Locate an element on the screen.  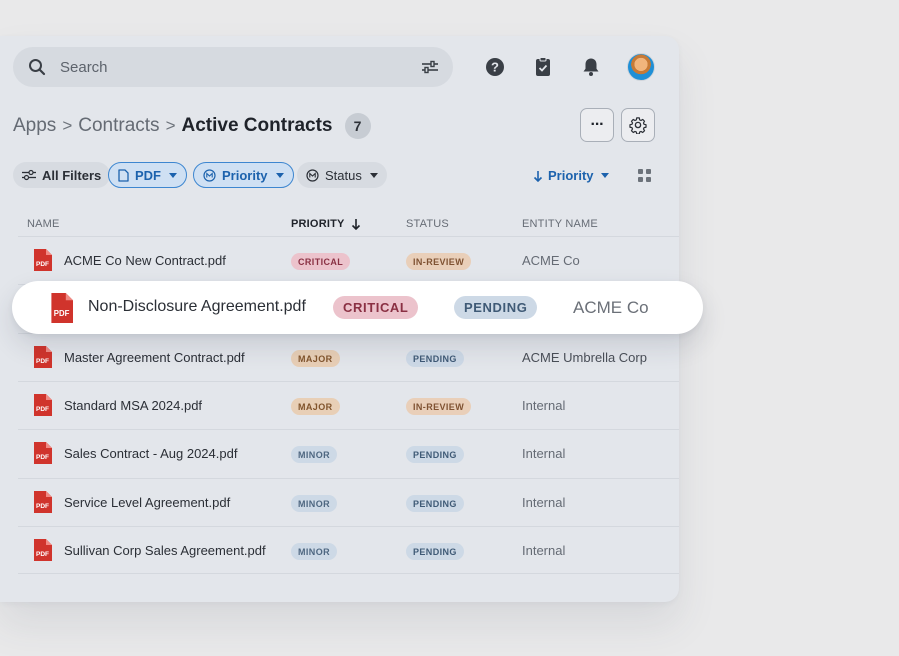
avatar is located at coordinates (641, 67).